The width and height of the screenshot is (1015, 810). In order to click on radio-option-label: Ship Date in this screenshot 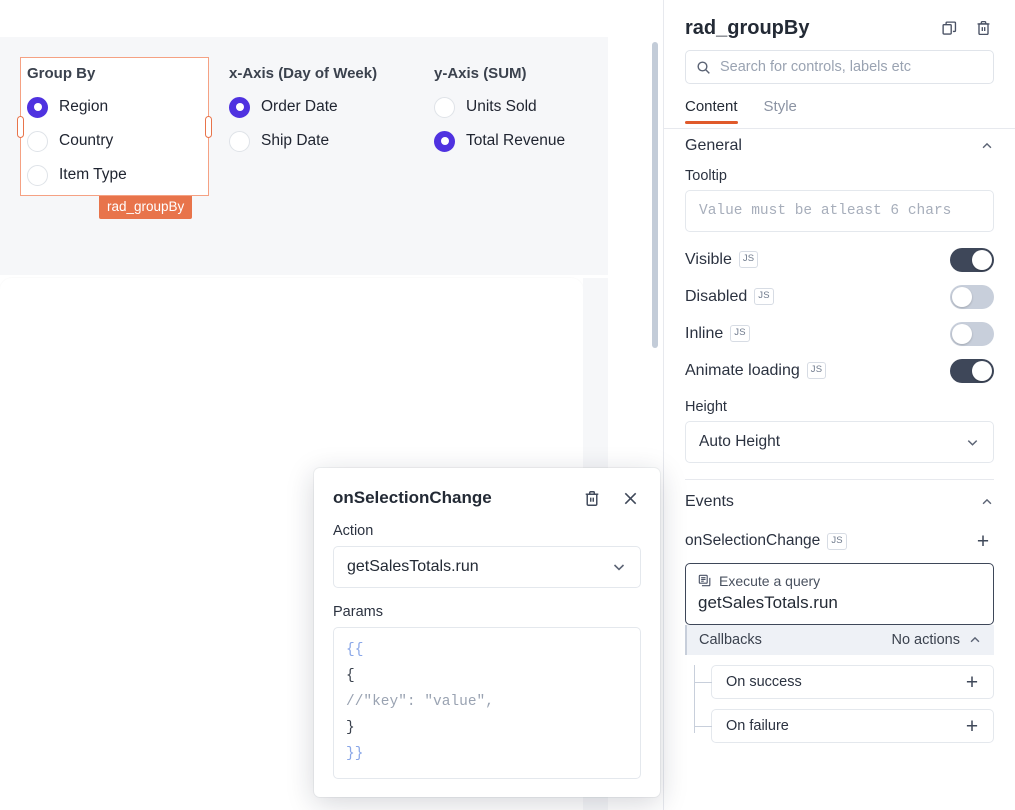, I will do `click(295, 140)`.